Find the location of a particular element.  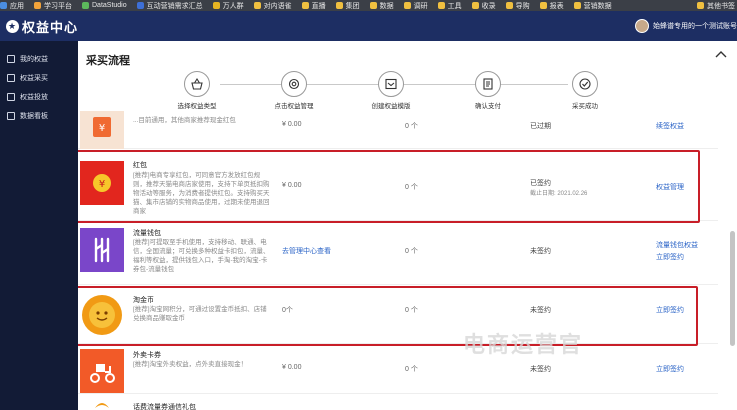

bookmark-folder: 工具 is located at coordinates (449, 6).